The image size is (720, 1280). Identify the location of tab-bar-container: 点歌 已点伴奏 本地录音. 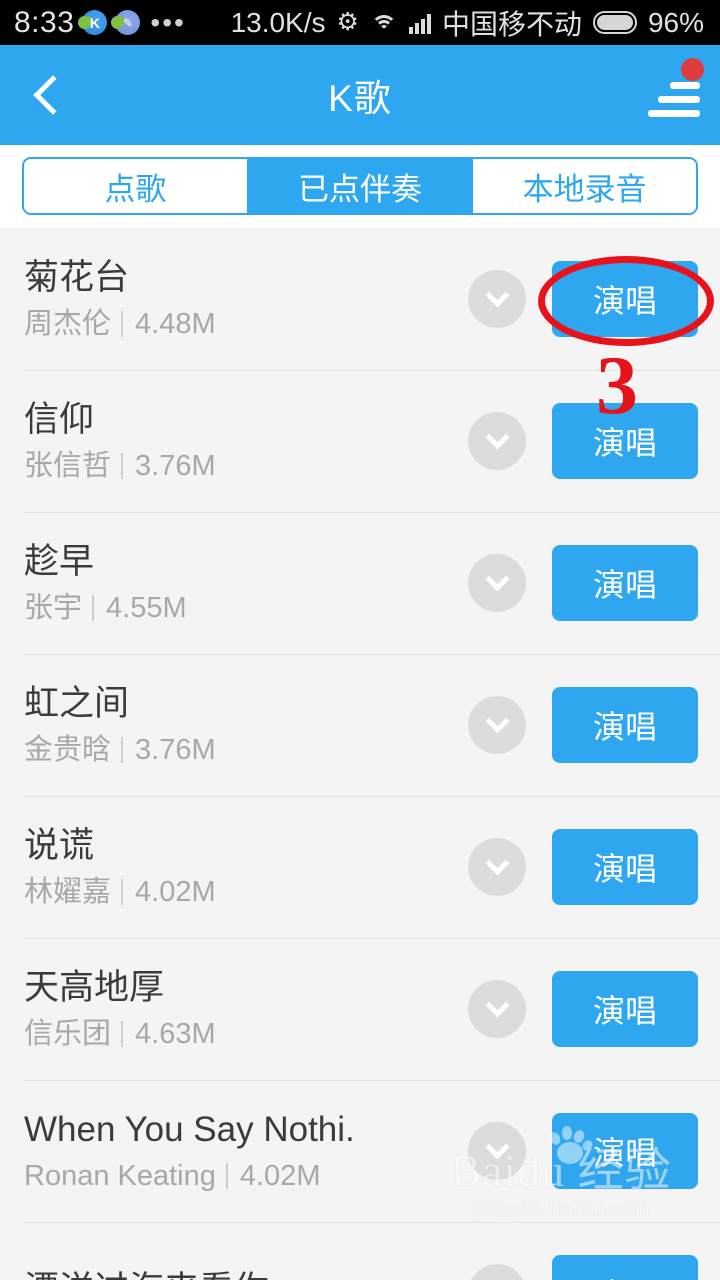
(360, 186).